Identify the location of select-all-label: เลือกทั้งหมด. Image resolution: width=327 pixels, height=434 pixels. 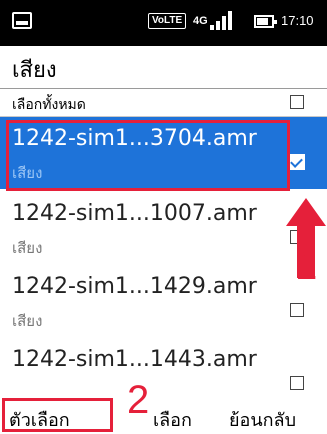
(49, 105).